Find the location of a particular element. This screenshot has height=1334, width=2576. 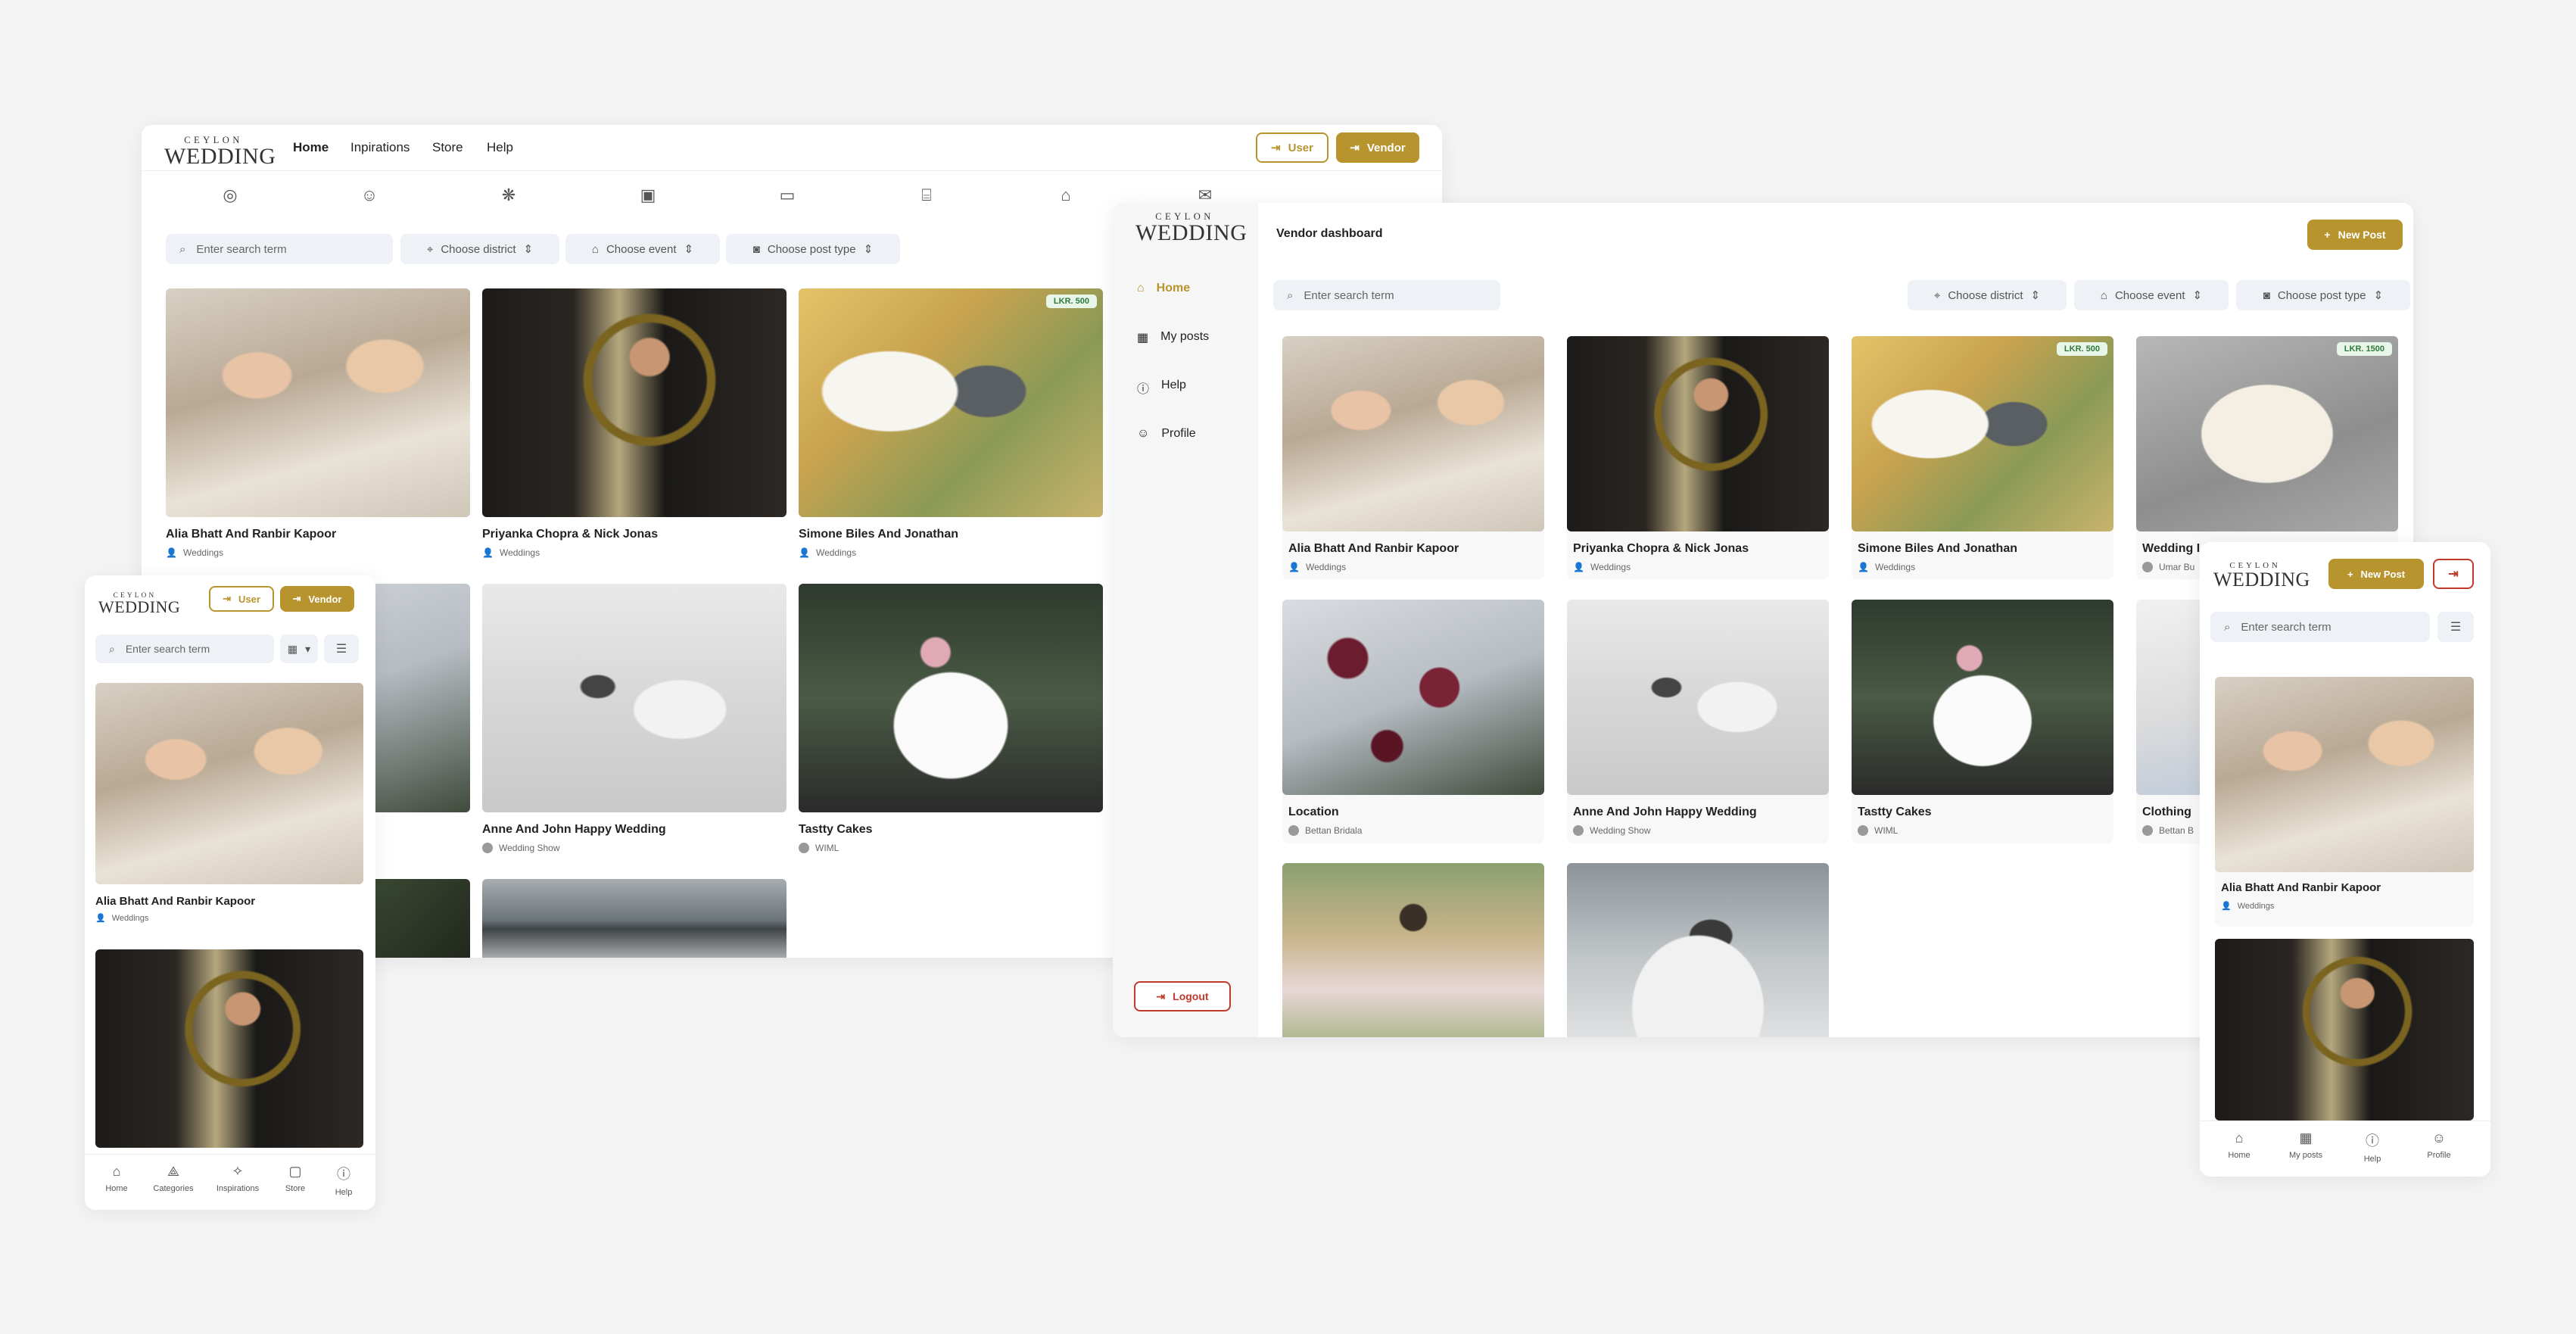

bottom-nav-profile: ☺ Profile is located at coordinates (2439, 1145).